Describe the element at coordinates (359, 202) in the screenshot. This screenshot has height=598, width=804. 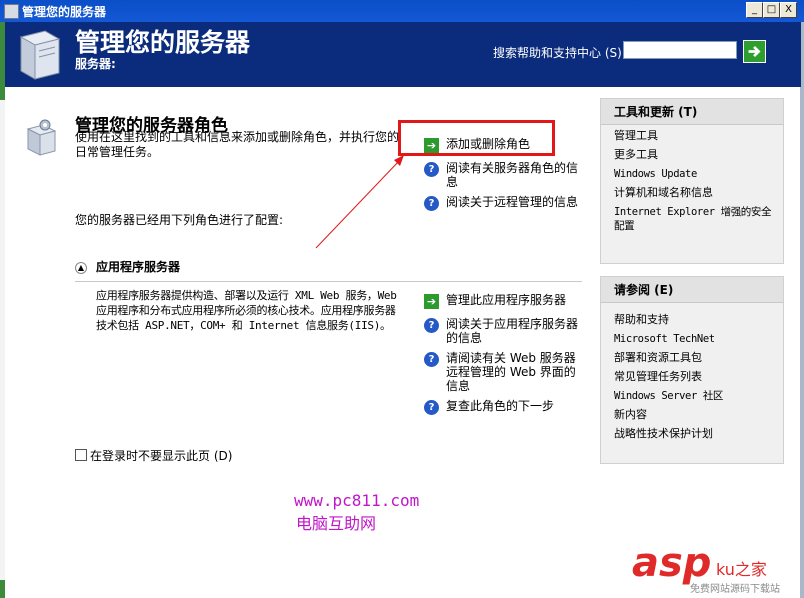
I see `annotation-arrow-icon` at that location.